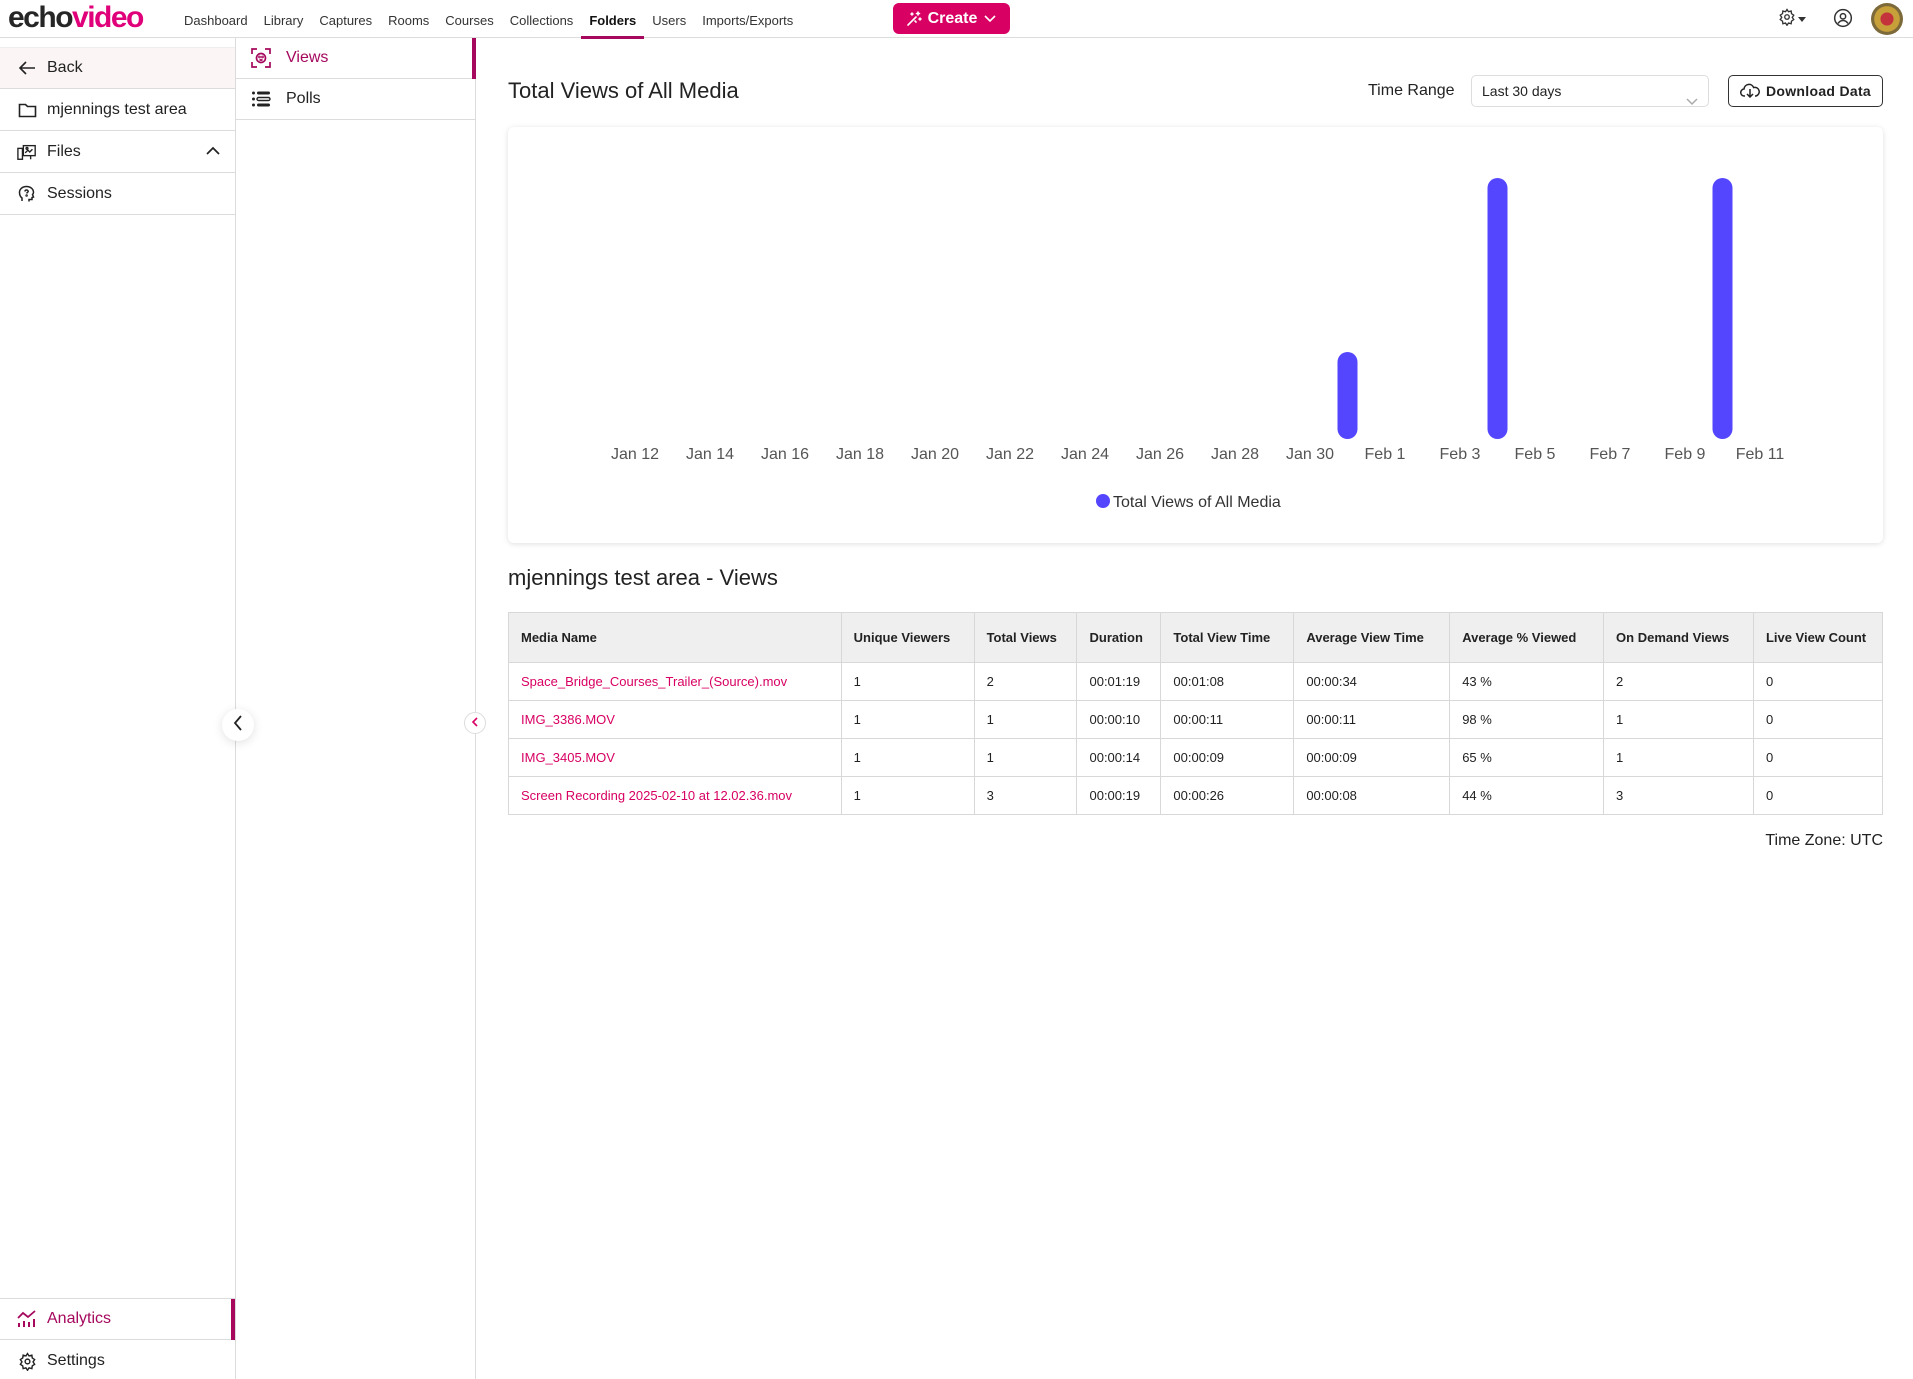 This screenshot has width=1913, height=1379. What do you see at coordinates (1025, 637) in the screenshot?
I see `column-header: Total Views` at bounding box center [1025, 637].